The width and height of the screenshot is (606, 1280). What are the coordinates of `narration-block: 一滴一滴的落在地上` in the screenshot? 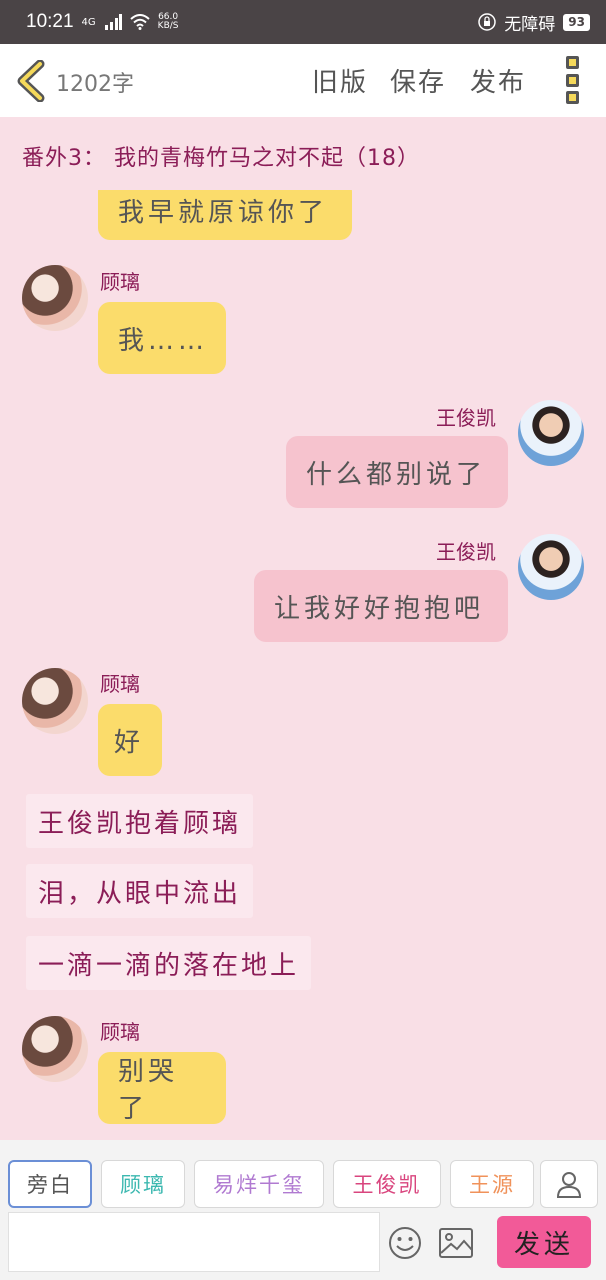 It's located at (169, 963).